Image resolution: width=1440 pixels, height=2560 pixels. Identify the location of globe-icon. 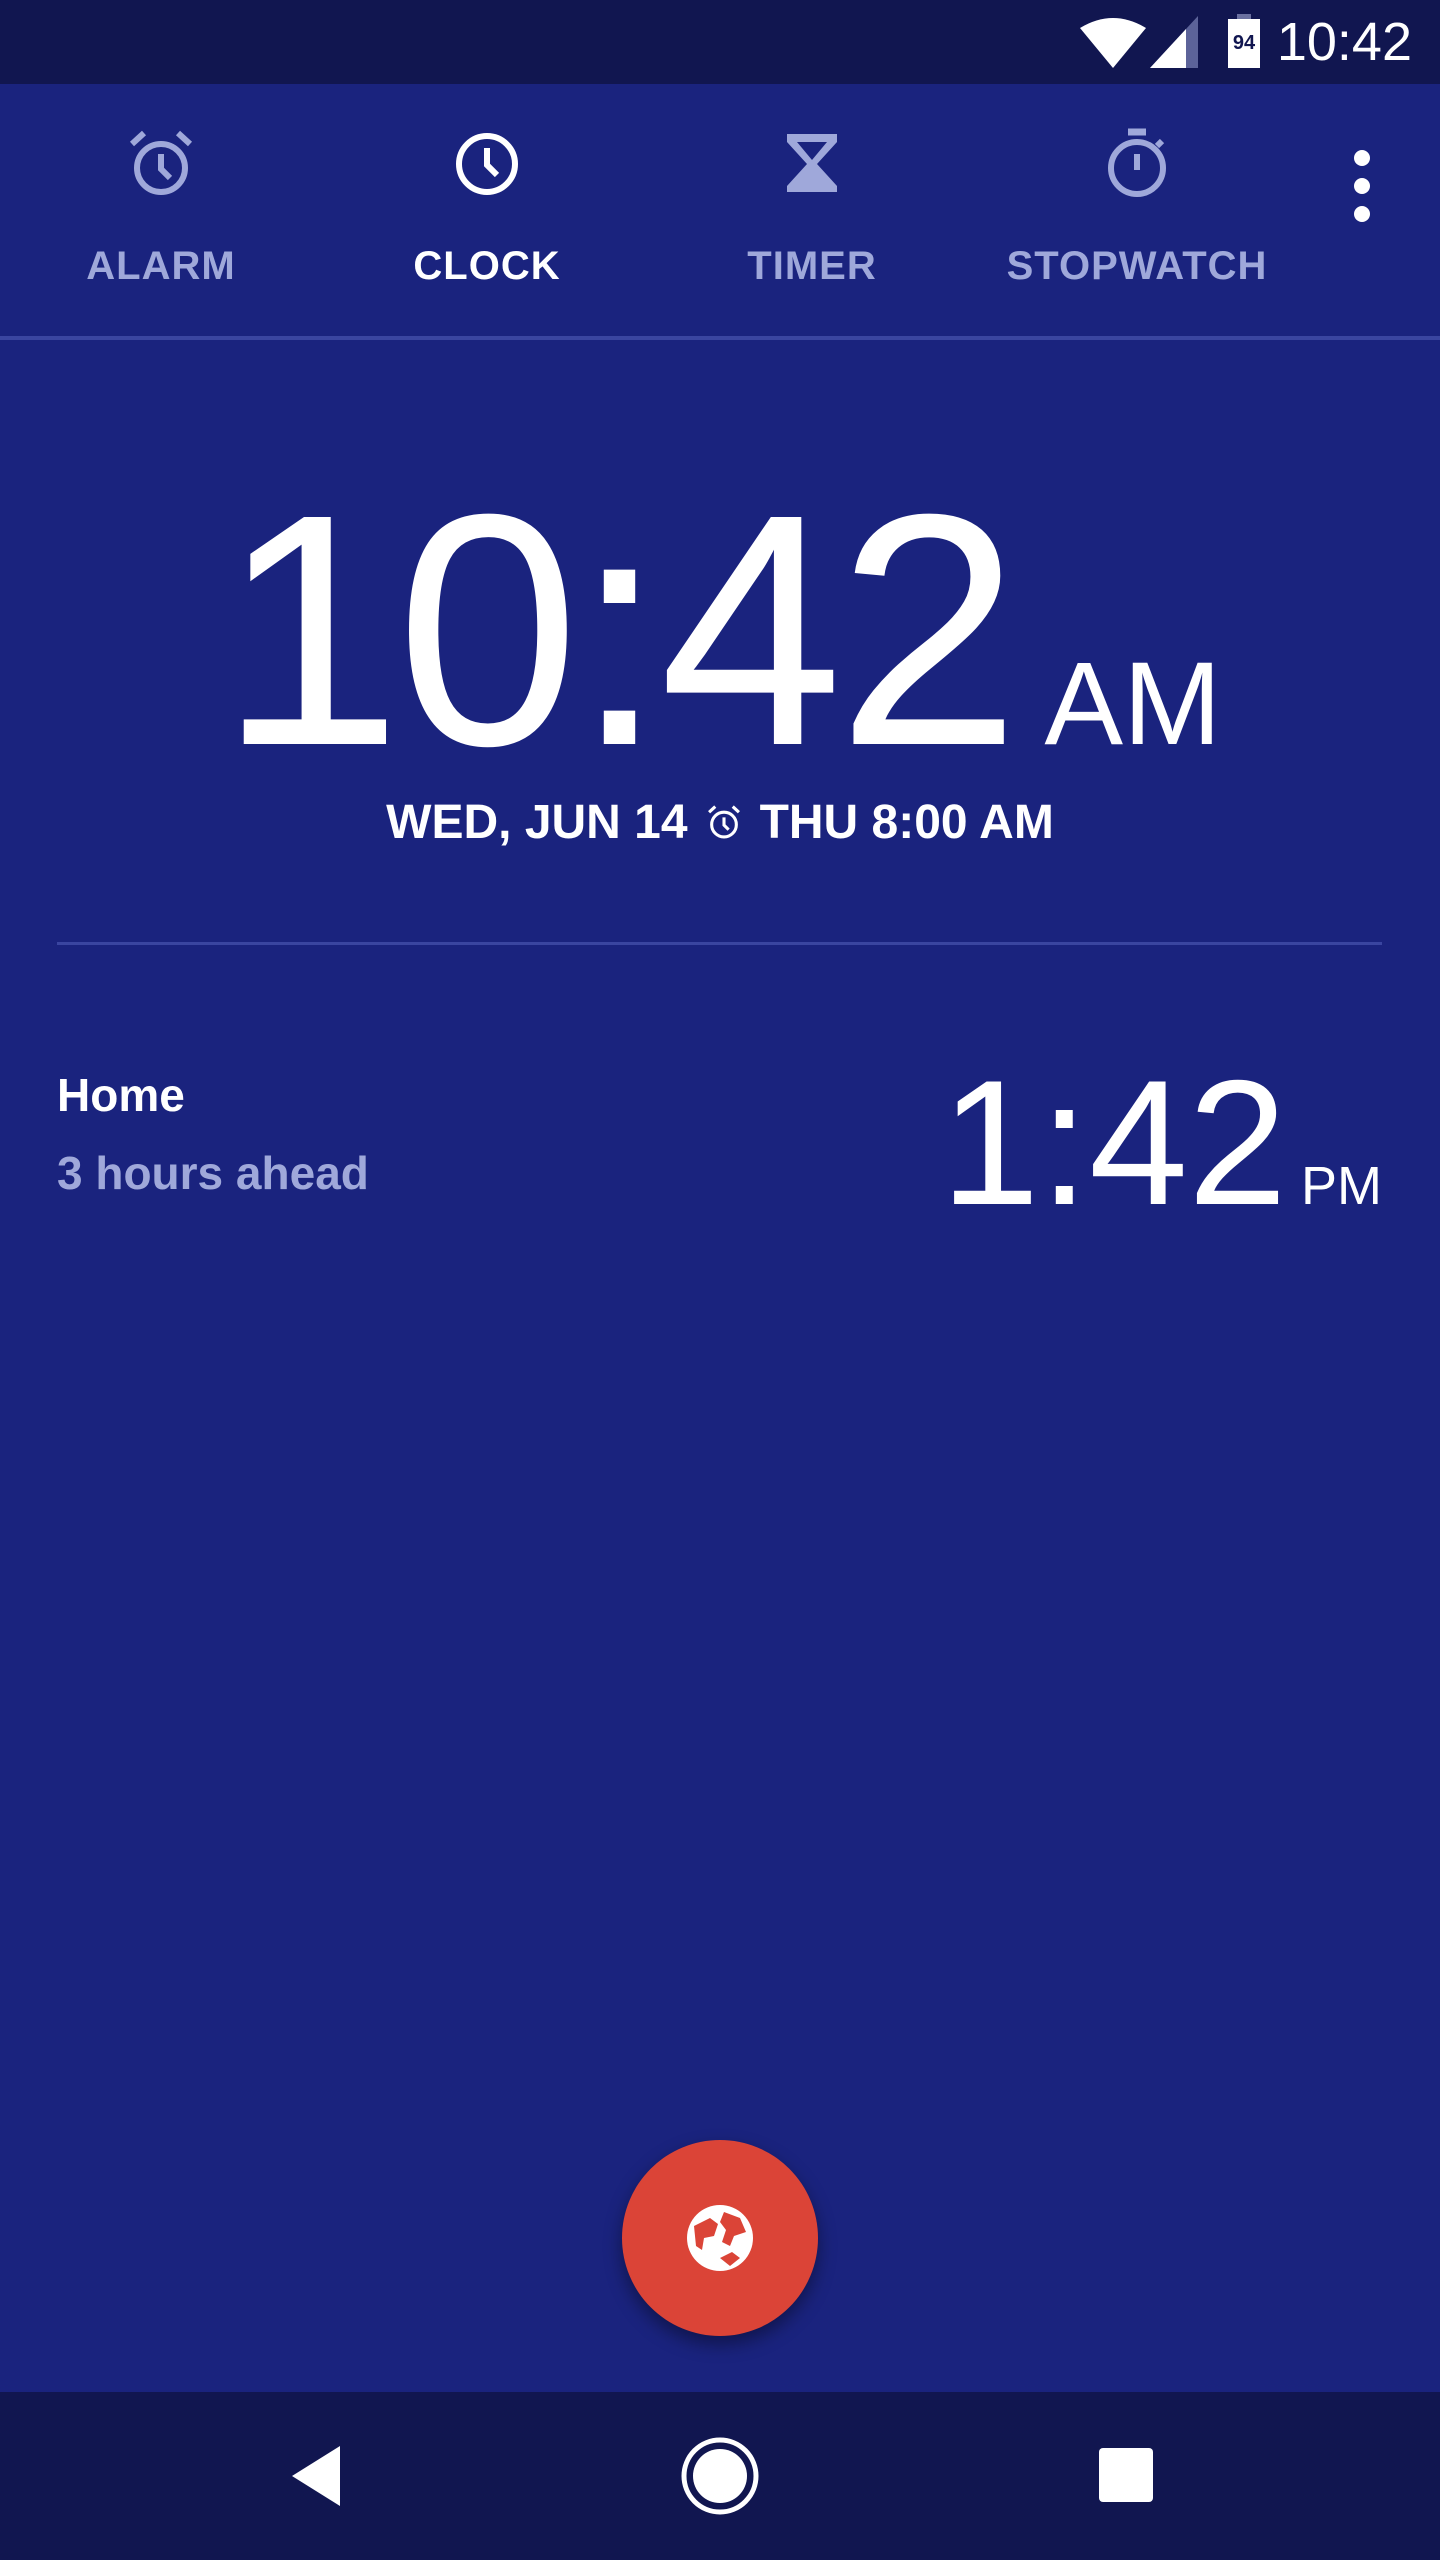
(720, 2238).